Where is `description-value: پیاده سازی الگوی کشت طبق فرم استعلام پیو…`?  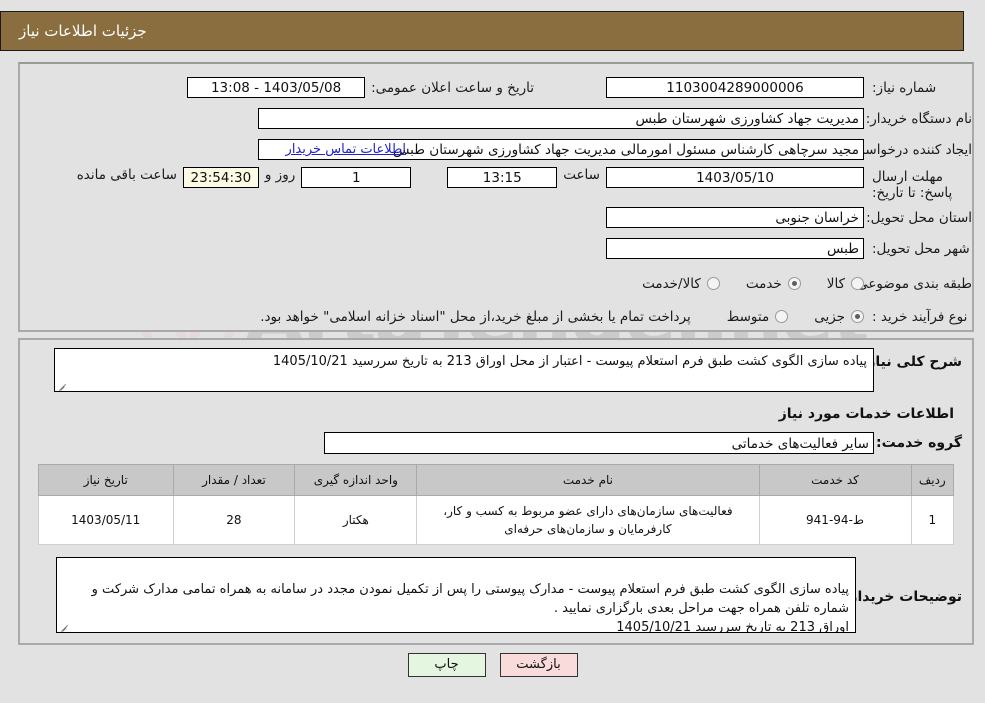
description-value: پیاده سازی الگوی کشت طبق فرم استعلام پیو… is located at coordinates (569, 361).